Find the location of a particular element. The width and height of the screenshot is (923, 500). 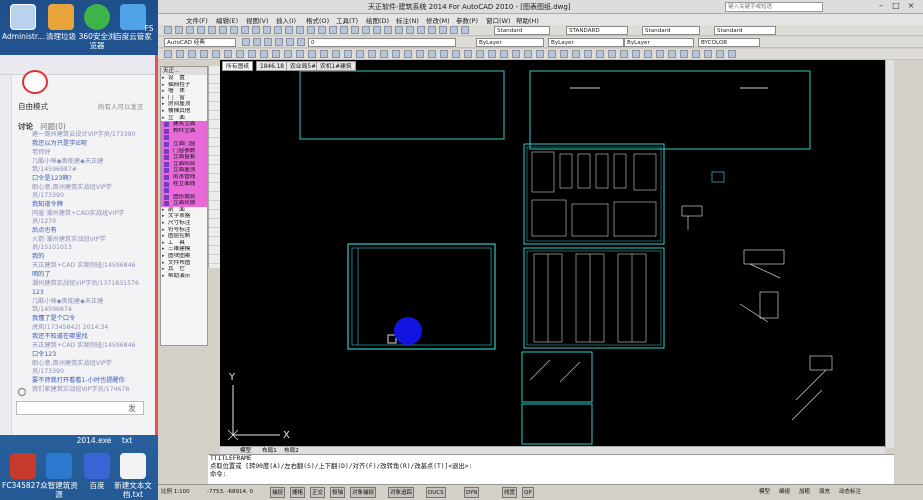

desktop-icon-zhongzhi: 众智建筑资源 is located at coordinates (59, 476).